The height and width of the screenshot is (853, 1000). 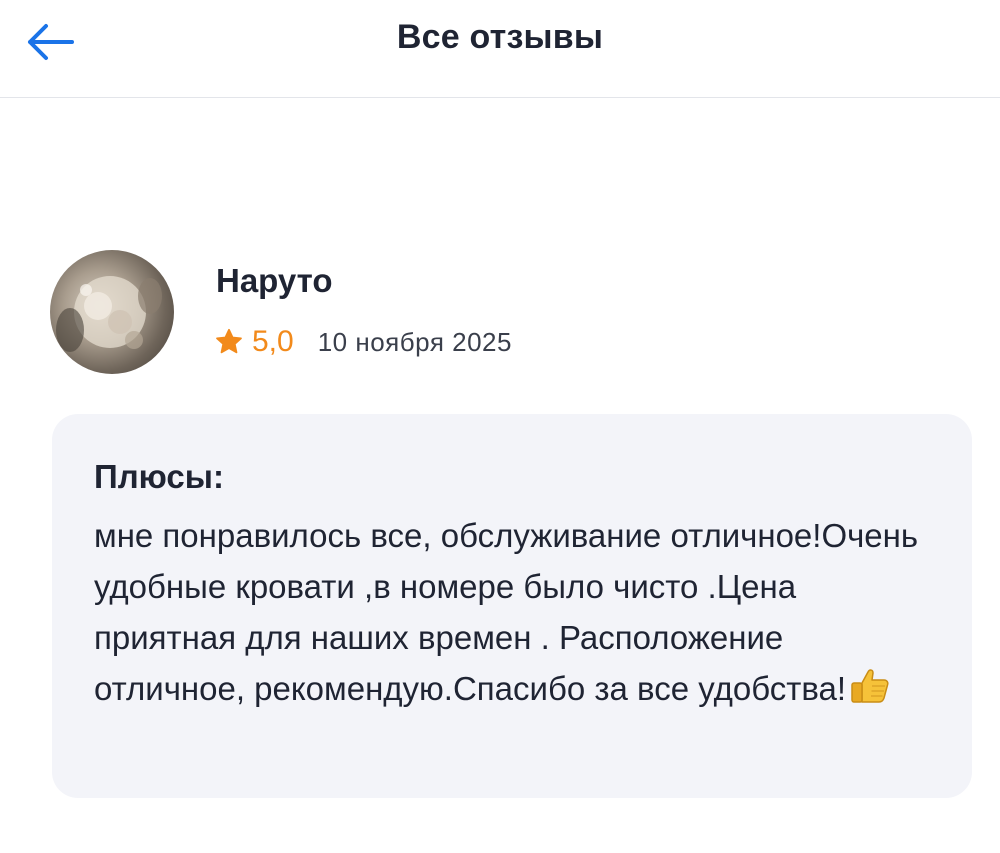 I want to click on thumbs-up-icon, so click(x=870, y=686).